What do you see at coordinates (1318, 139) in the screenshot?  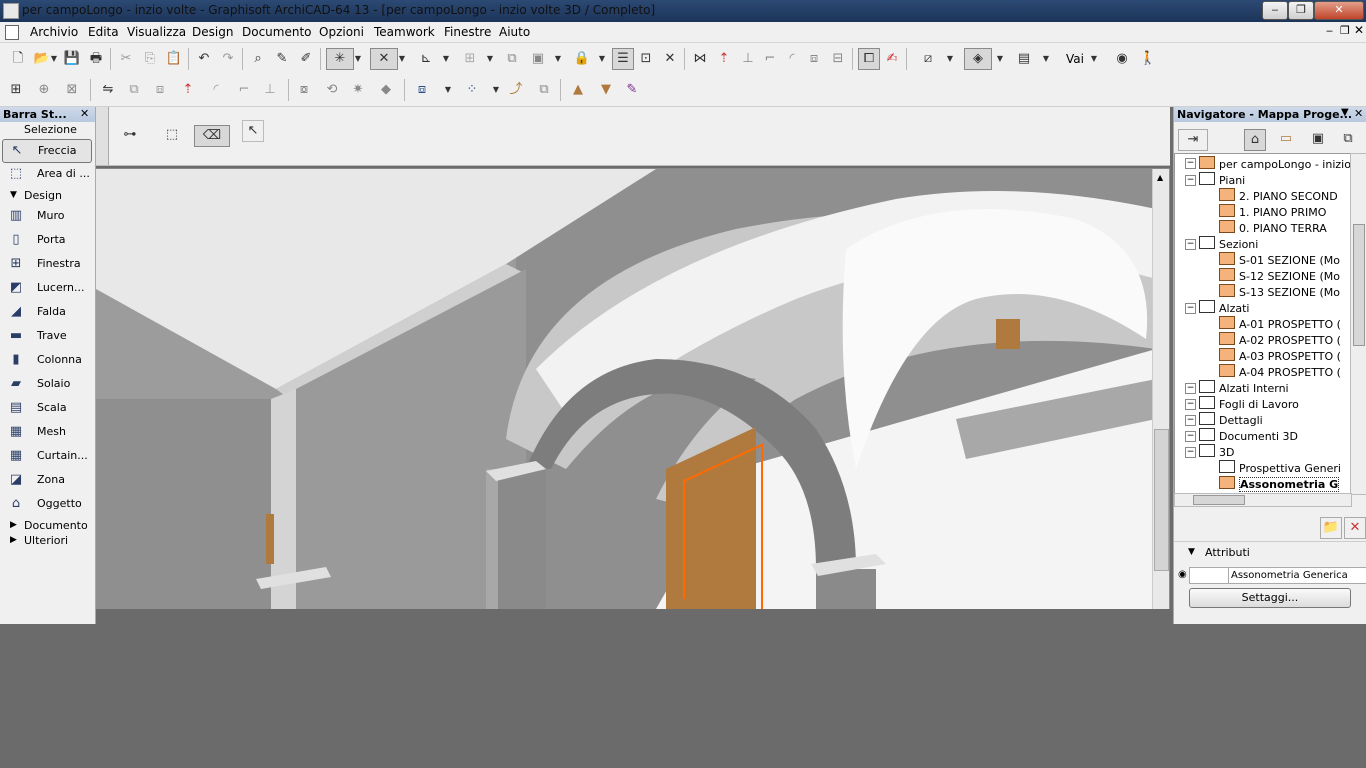 I see `layout-book-icon: ▣` at bounding box center [1318, 139].